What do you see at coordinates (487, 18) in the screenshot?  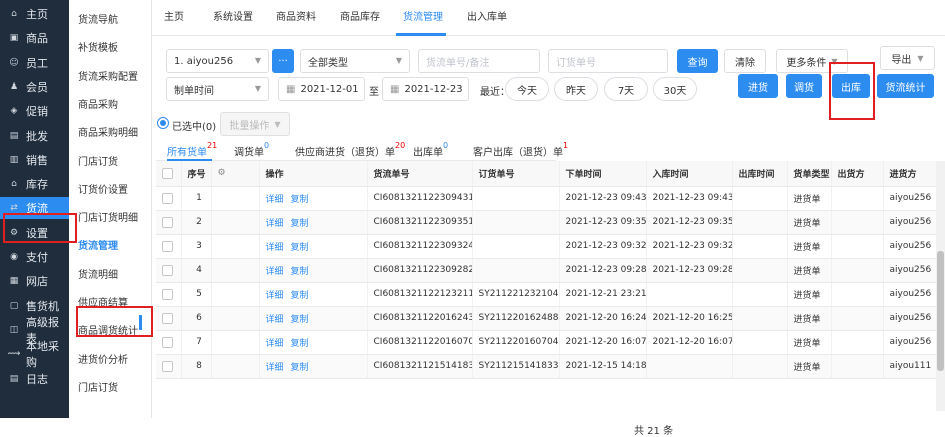 I see `tab-in-out-orders: 出入库单` at bounding box center [487, 18].